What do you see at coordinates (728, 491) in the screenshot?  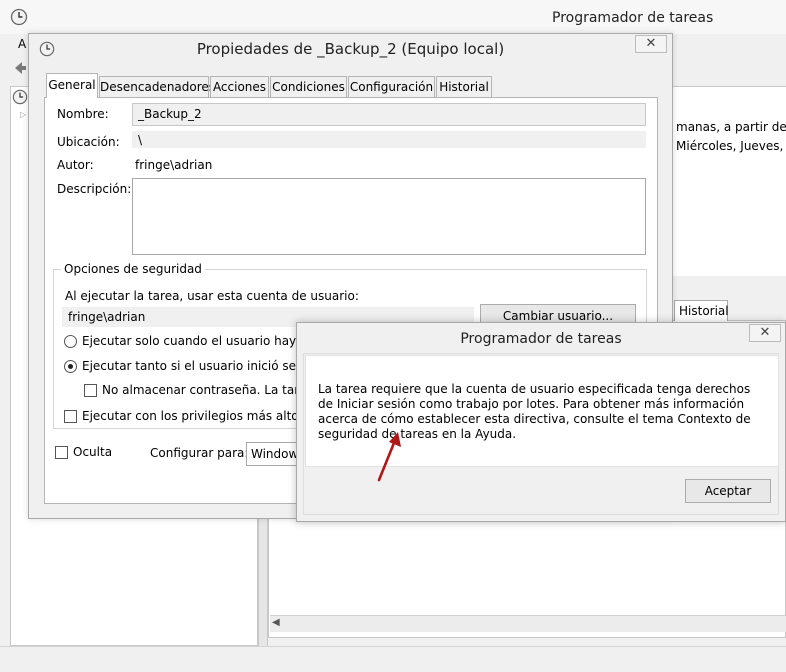 I see `accept-button: Aceptar` at bounding box center [728, 491].